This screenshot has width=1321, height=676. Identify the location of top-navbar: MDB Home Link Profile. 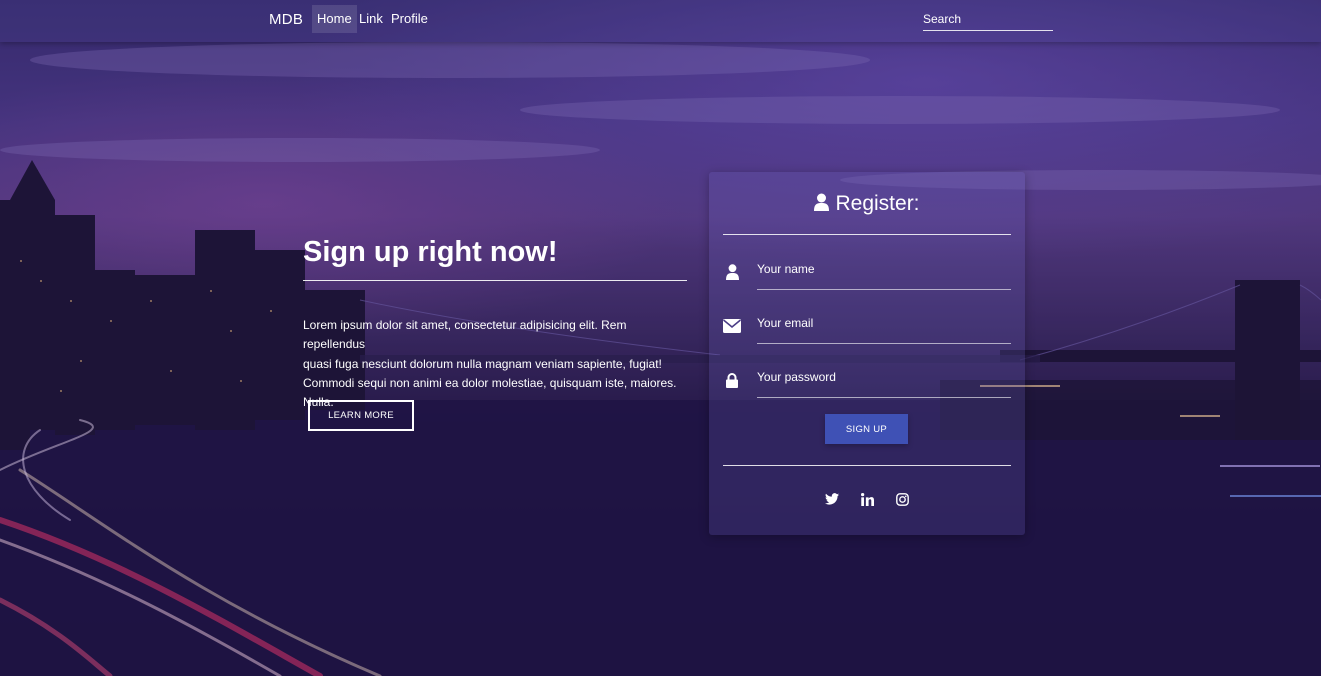
(660, 21).